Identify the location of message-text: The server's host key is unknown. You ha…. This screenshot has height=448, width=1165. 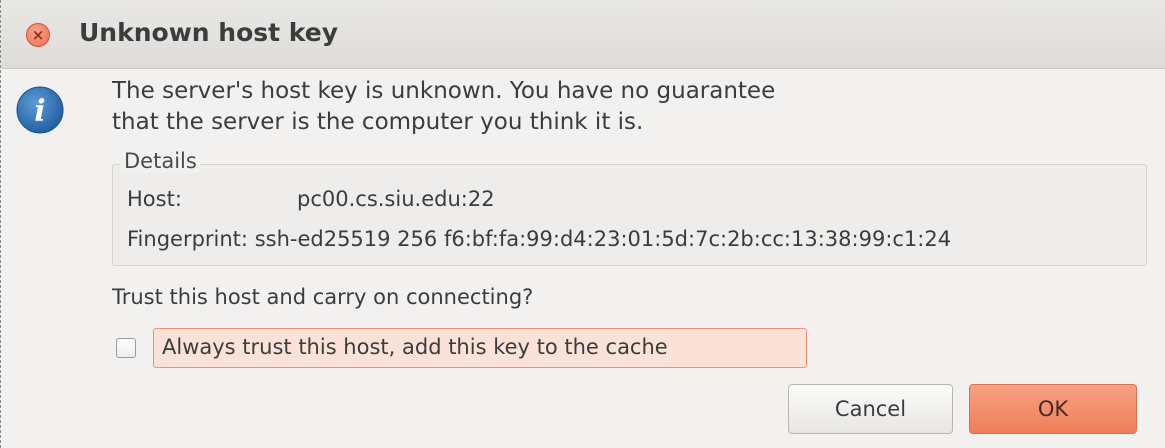
(443, 107).